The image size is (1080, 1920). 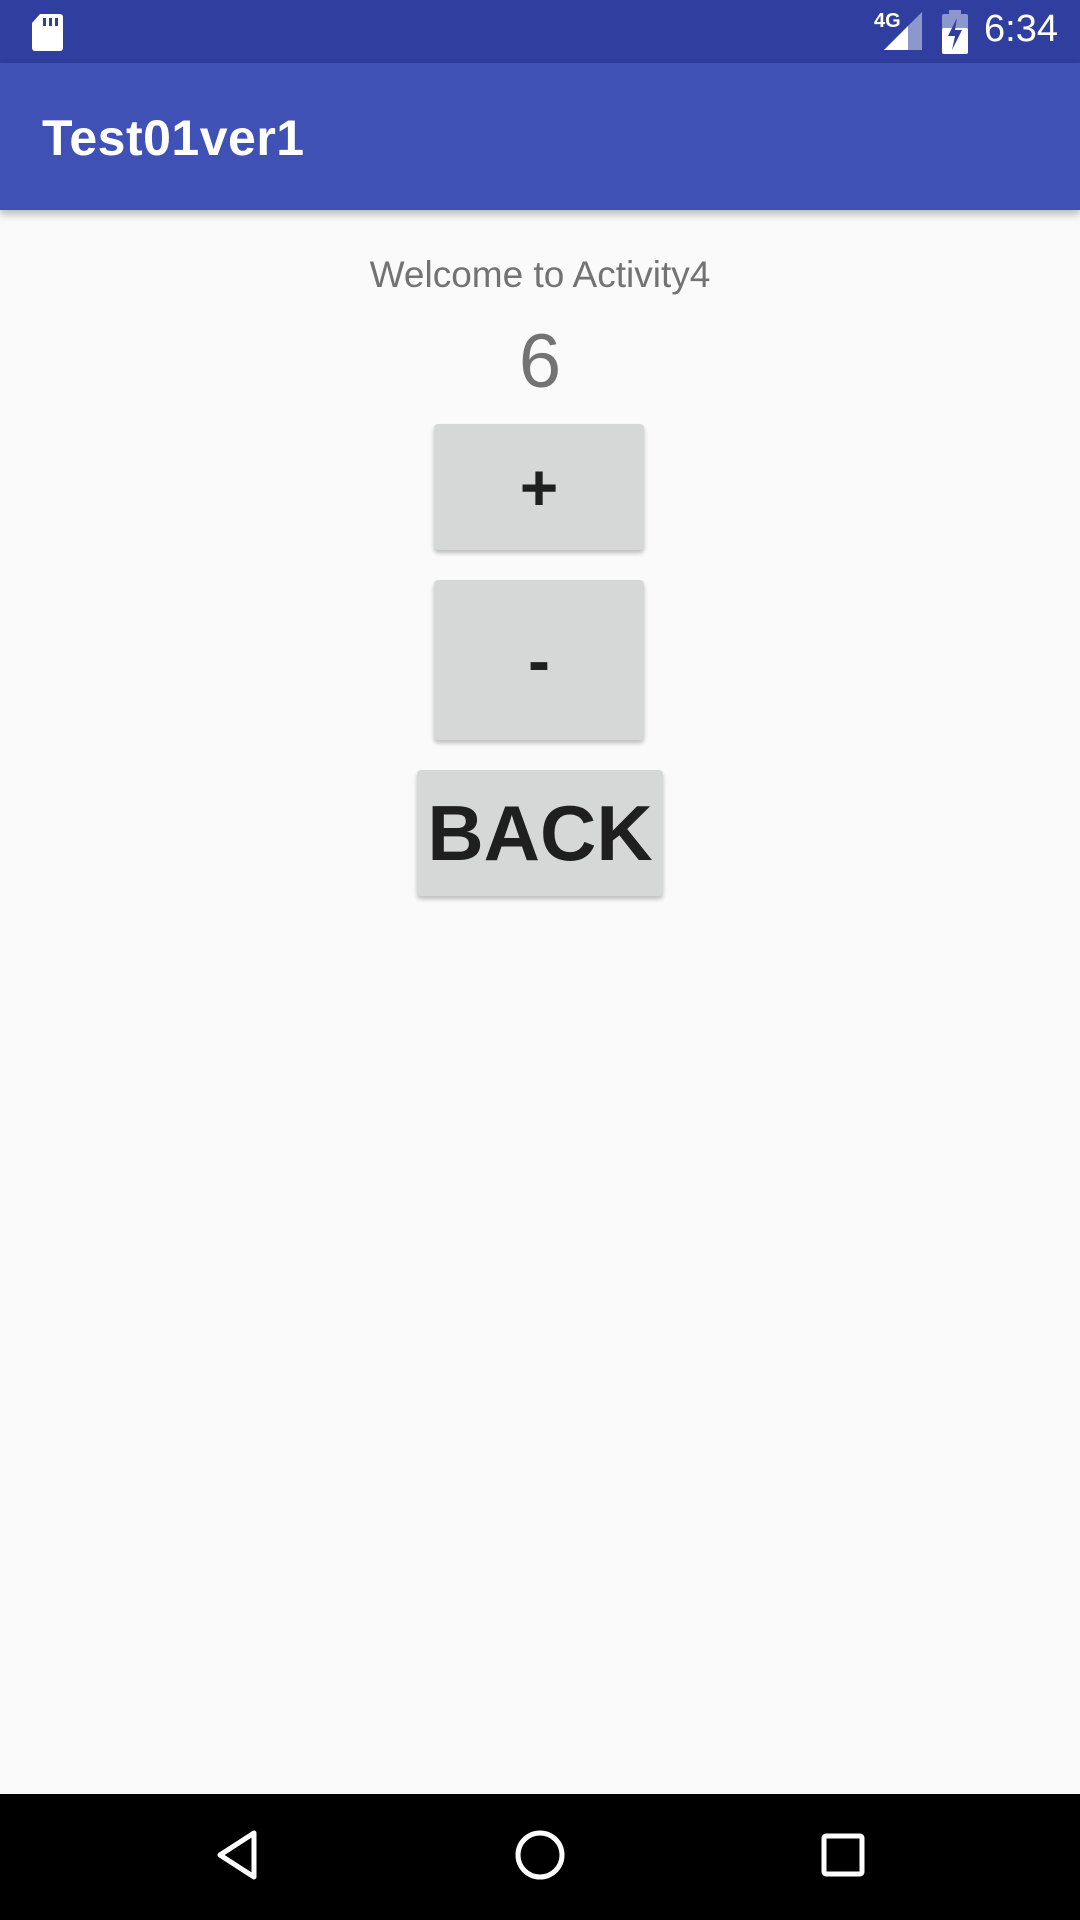 I want to click on nav-recents-button, so click(x=843, y=1857).